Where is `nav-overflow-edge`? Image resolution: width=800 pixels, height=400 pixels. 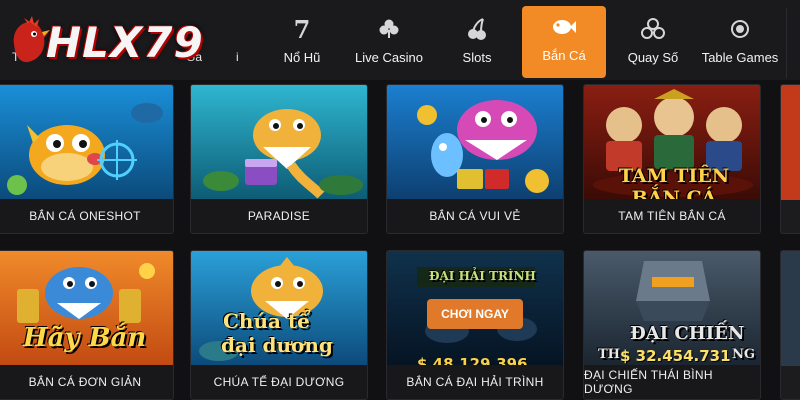
nav-overflow-edge is located at coordinates (793, 43).